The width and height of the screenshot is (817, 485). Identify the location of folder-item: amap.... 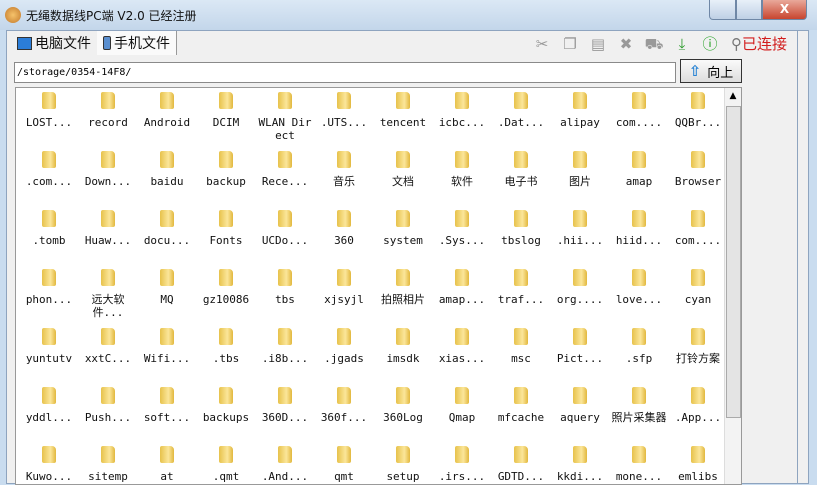
(462, 287).